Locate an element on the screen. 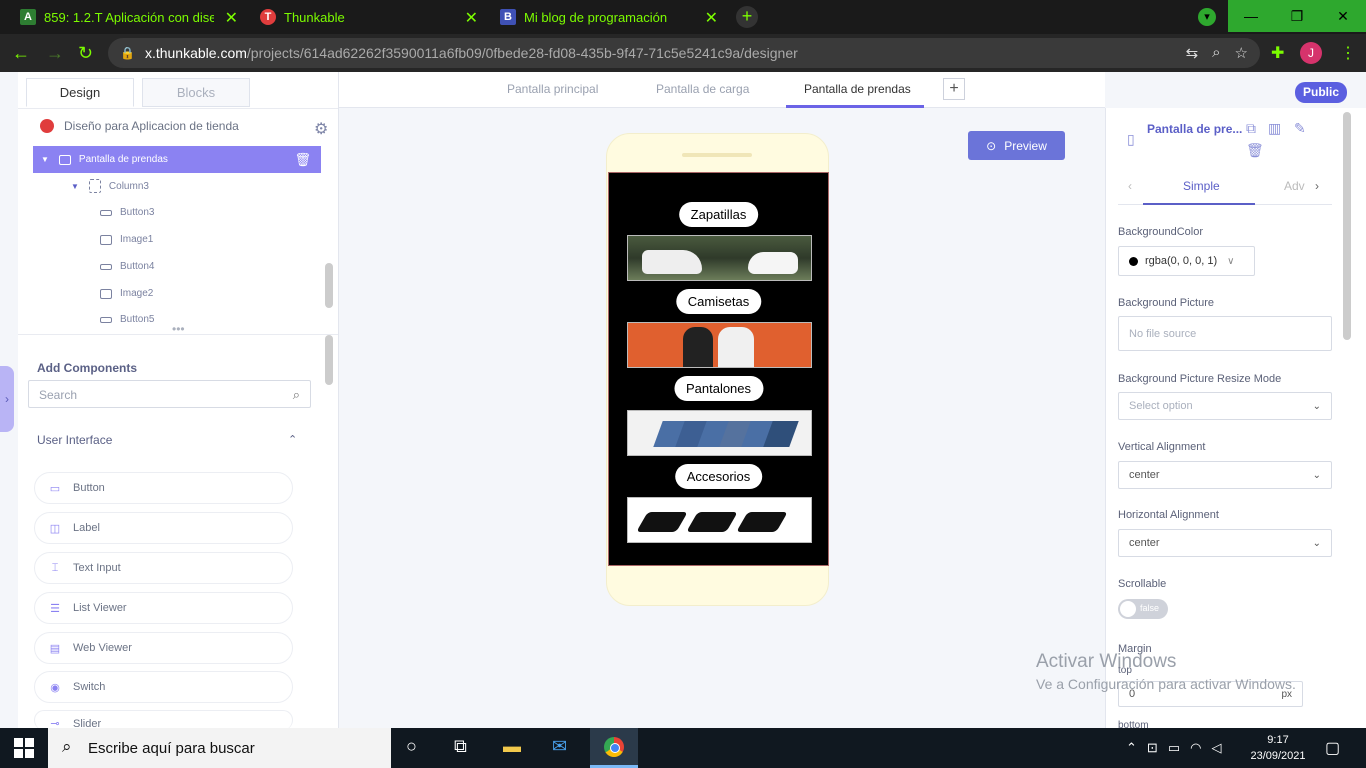 The image size is (1366, 768). pants-image is located at coordinates (719, 433).